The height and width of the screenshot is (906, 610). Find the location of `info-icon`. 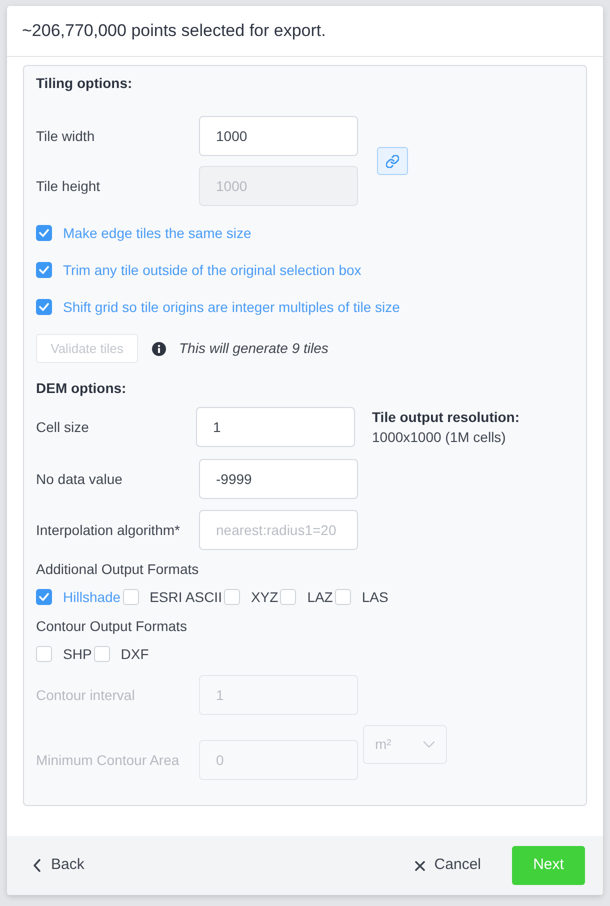

info-icon is located at coordinates (159, 349).